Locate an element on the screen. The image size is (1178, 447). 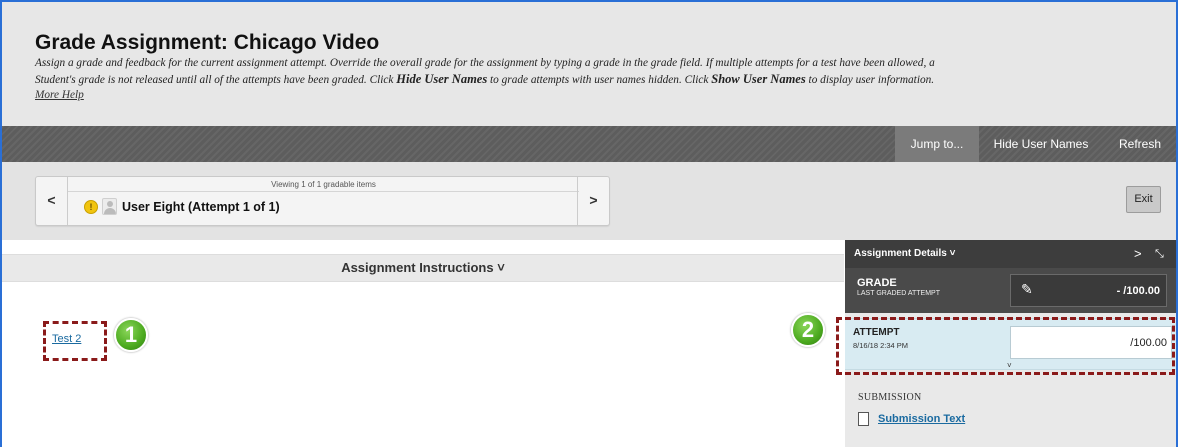
pencil-icon: ✎ is located at coordinates (1027, 289).